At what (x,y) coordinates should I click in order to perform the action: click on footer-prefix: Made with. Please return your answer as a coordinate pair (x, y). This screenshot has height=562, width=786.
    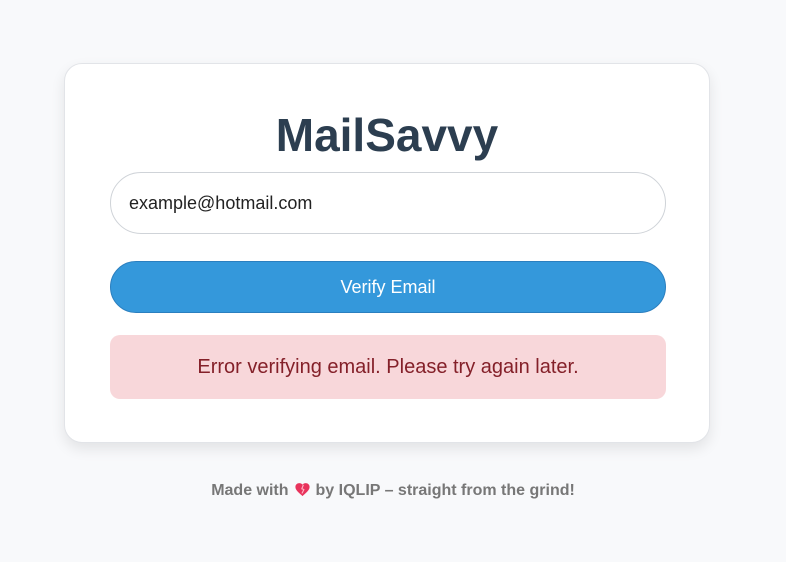
    Looking at the image, I should click on (250, 490).